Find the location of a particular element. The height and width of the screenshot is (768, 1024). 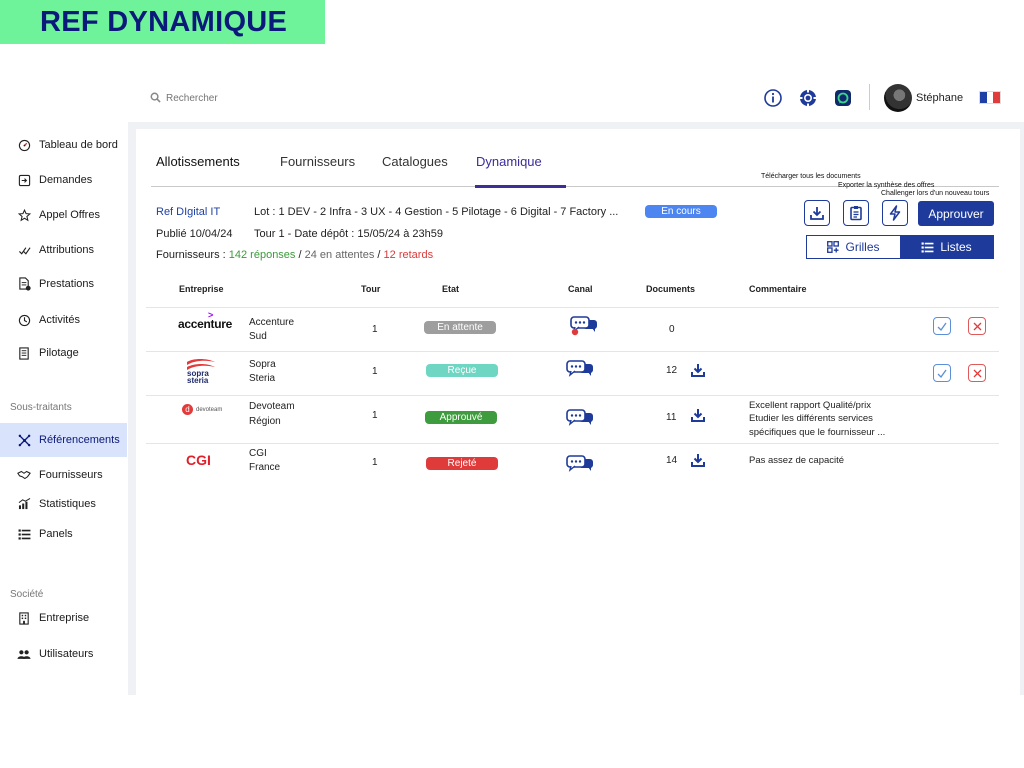

chat-app-icon is located at coordinates (843, 98).